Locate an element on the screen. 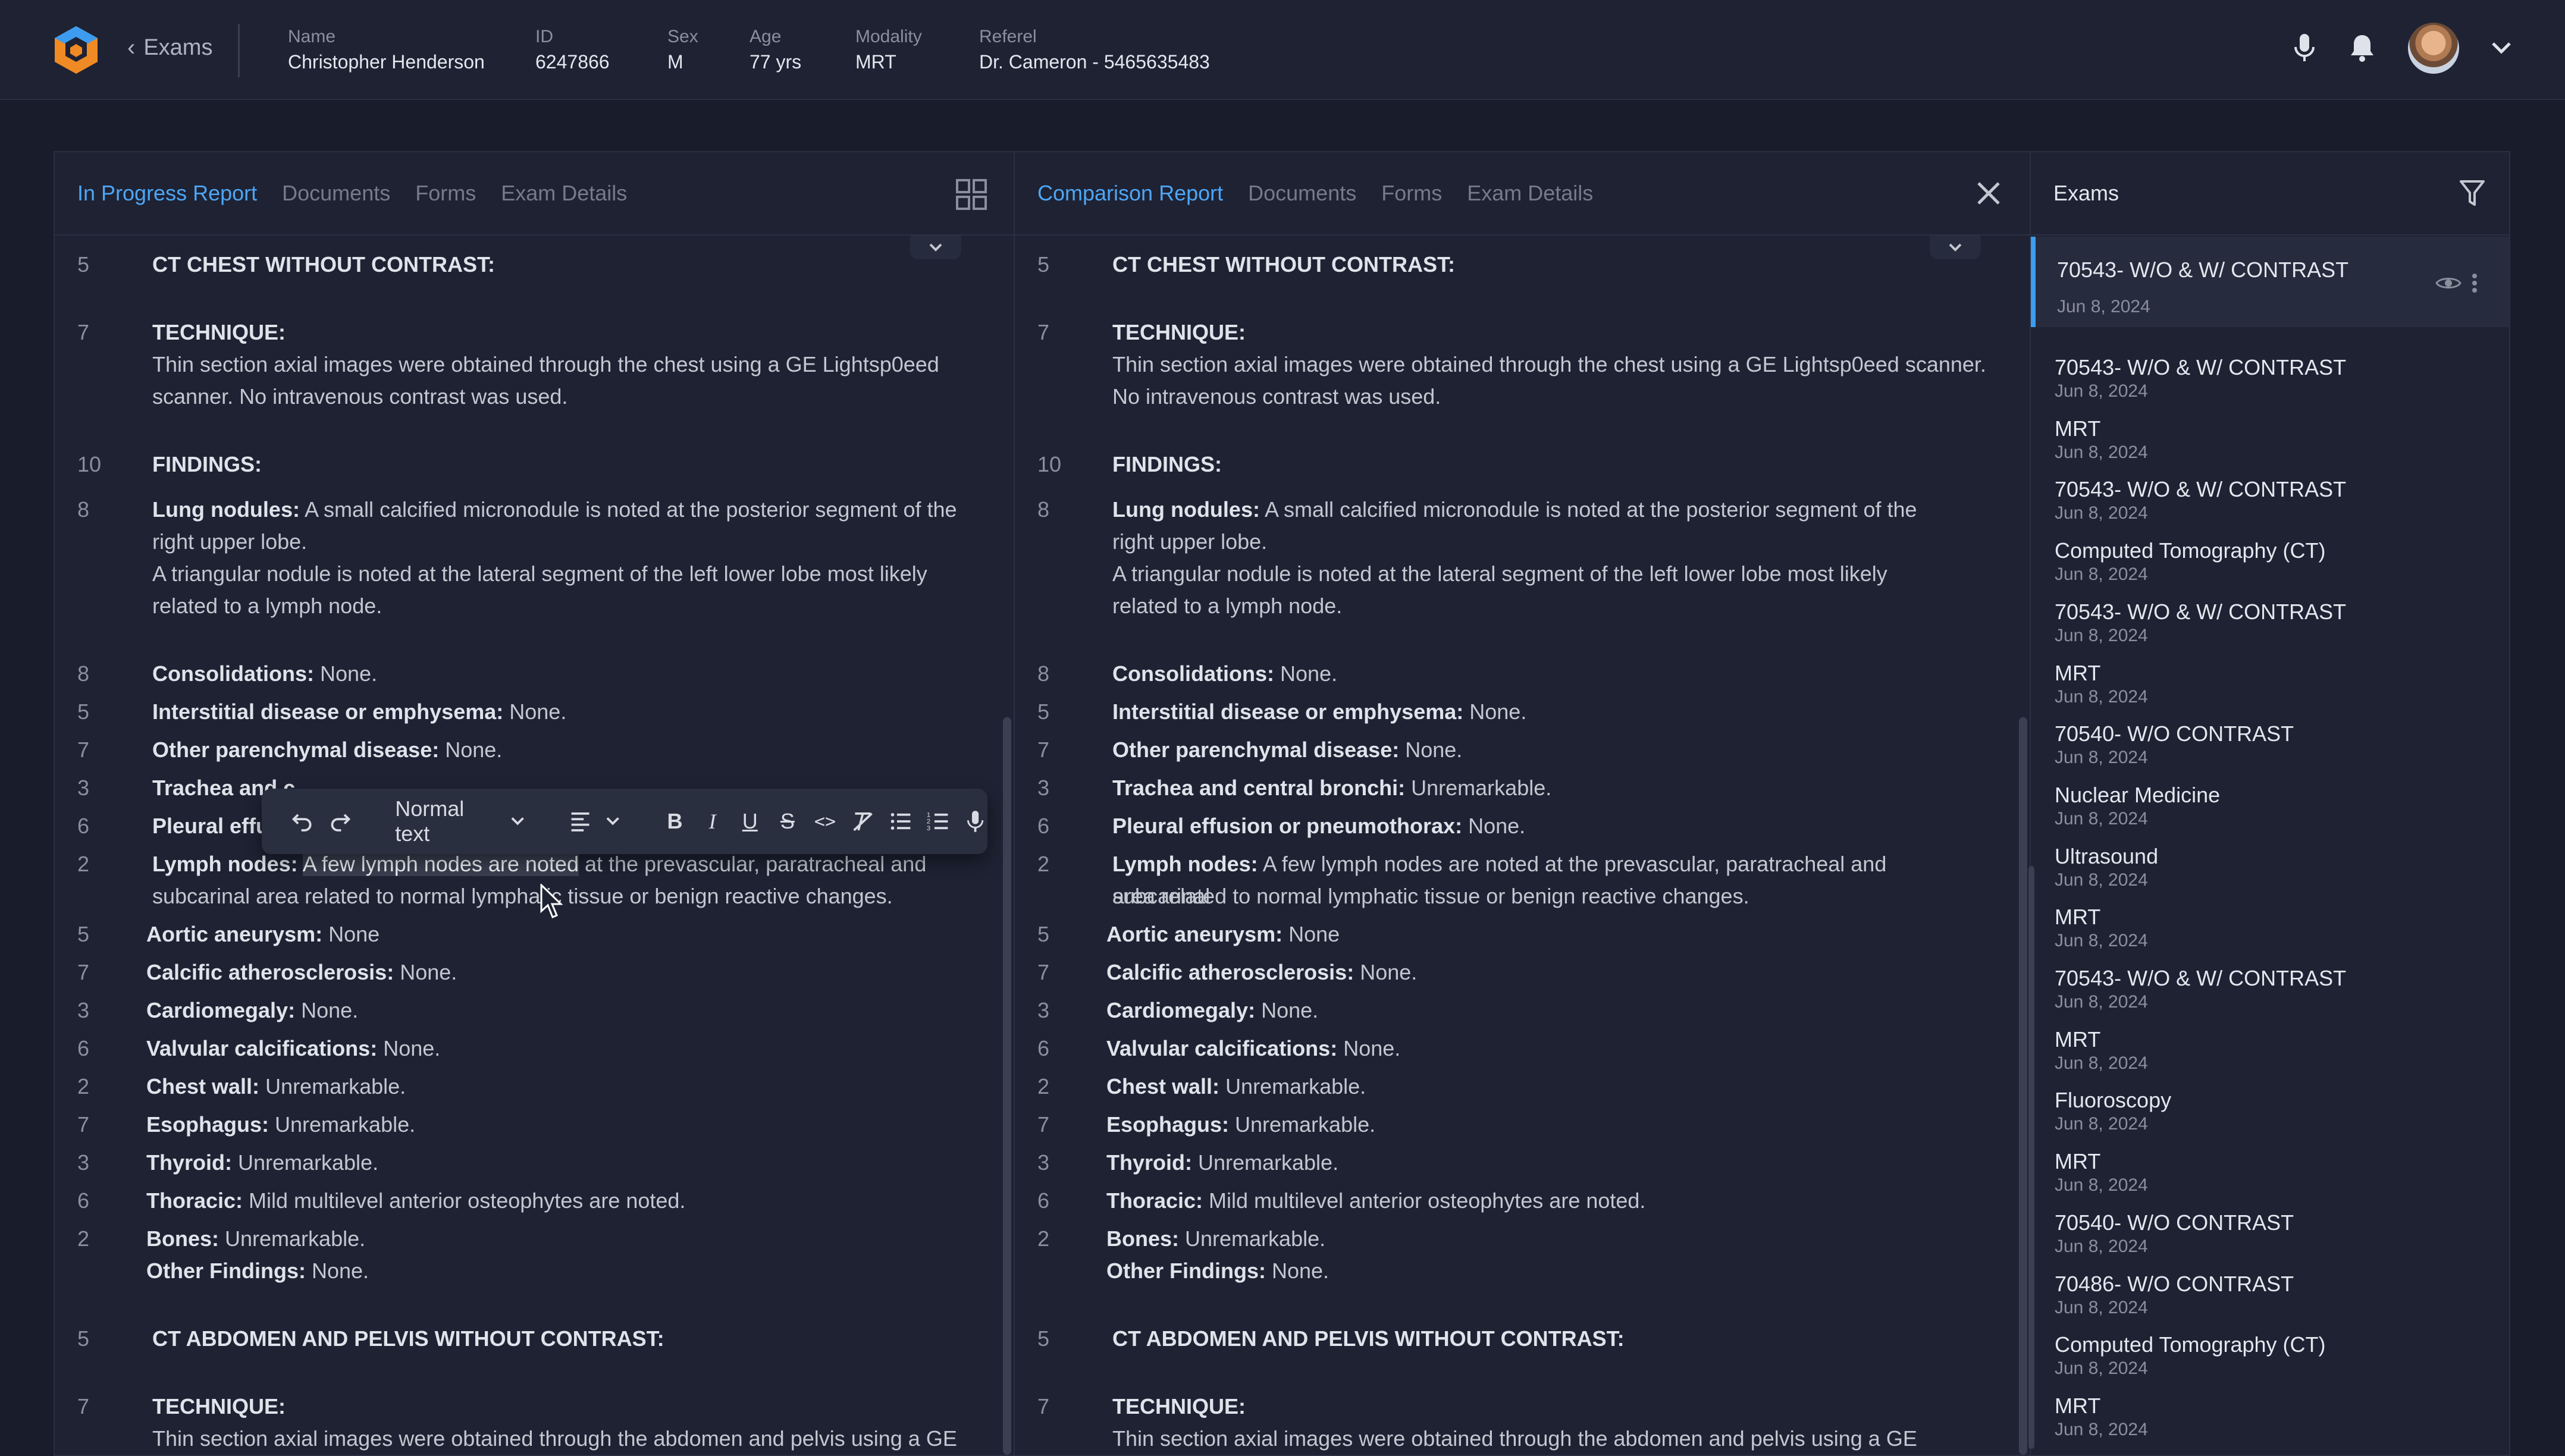 This screenshot has width=2565, height=1456. field-heading: FINDINGS: is located at coordinates (207, 464).